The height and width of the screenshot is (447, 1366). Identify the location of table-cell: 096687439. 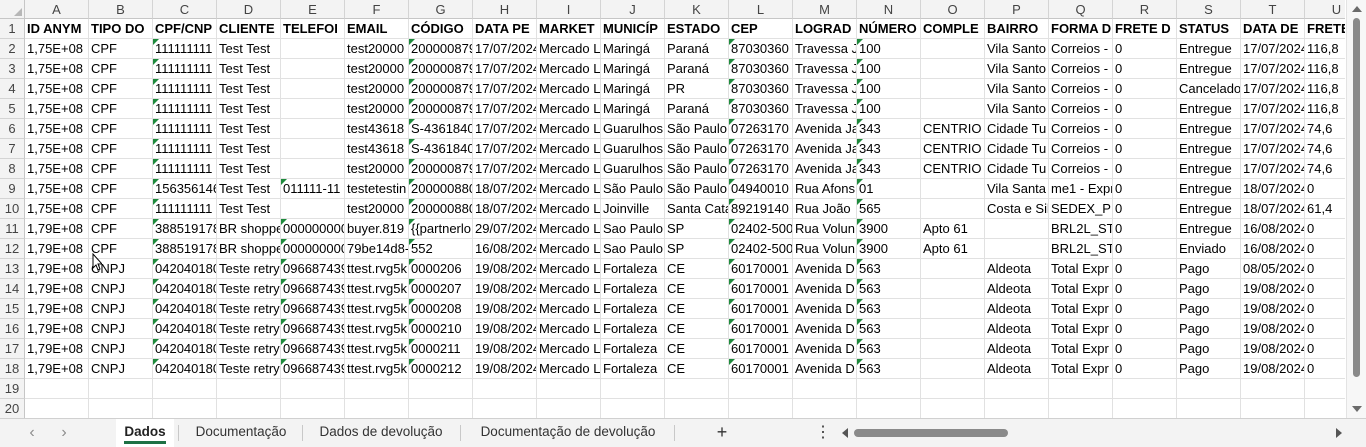
(313, 369).